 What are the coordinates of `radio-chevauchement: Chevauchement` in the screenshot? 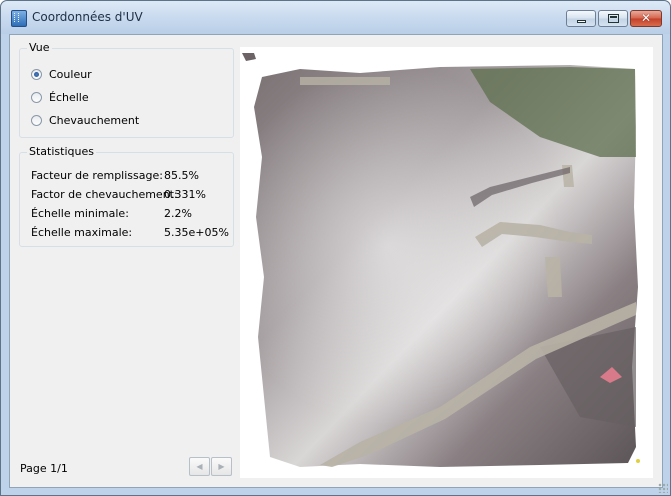 It's located at (85, 120).